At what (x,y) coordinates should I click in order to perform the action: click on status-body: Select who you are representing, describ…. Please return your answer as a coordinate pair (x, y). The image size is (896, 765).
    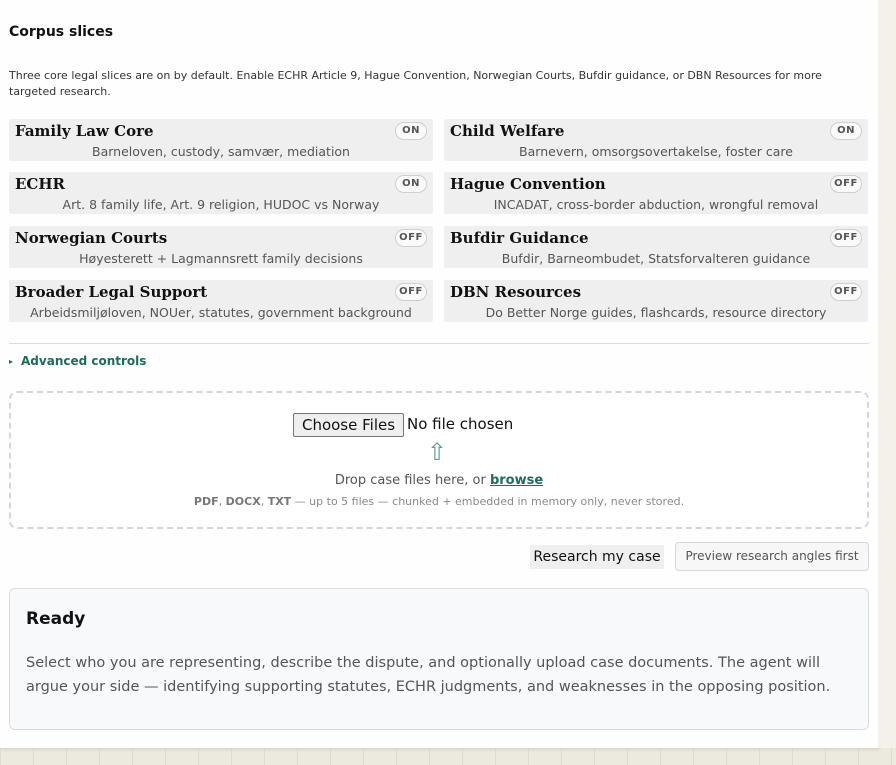
    Looking at the image, I should click on (428, 675).